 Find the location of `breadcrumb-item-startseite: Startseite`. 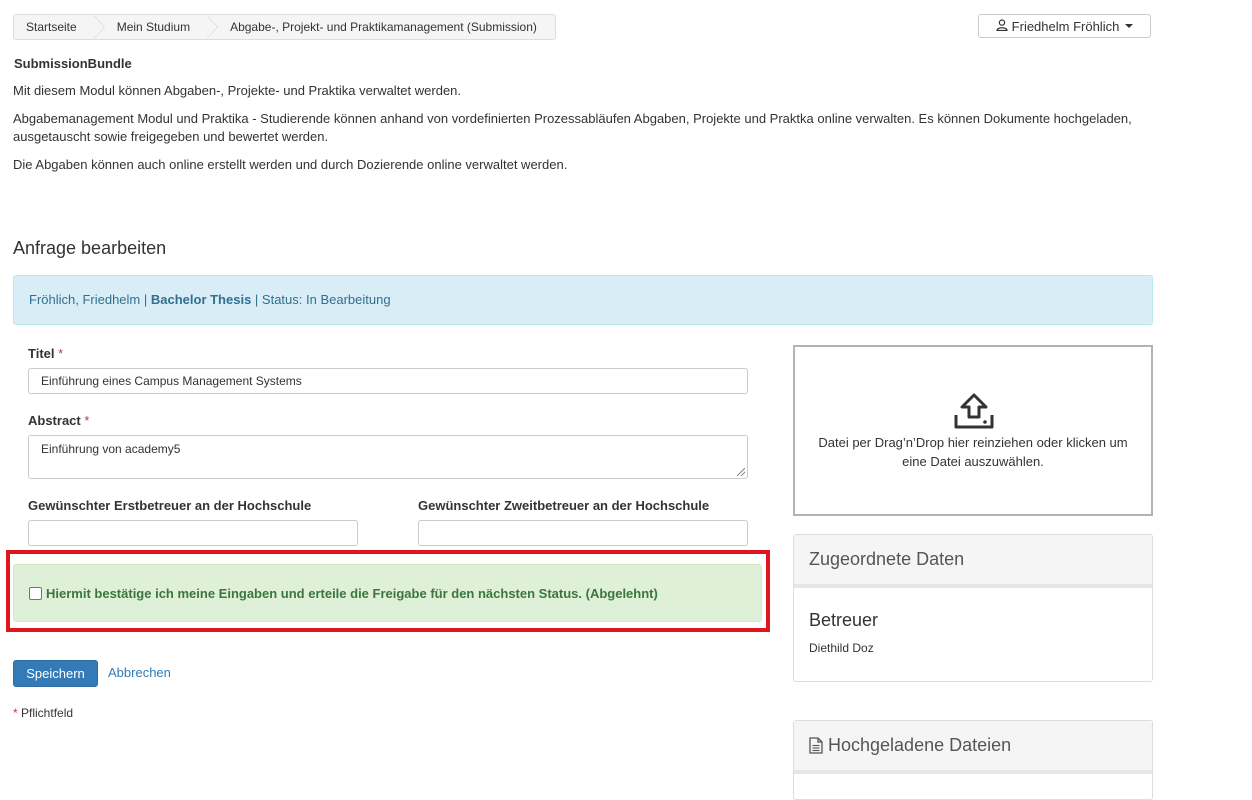

breadcrumb-item-startseite: Startseite is located at coordinates (59, 27).